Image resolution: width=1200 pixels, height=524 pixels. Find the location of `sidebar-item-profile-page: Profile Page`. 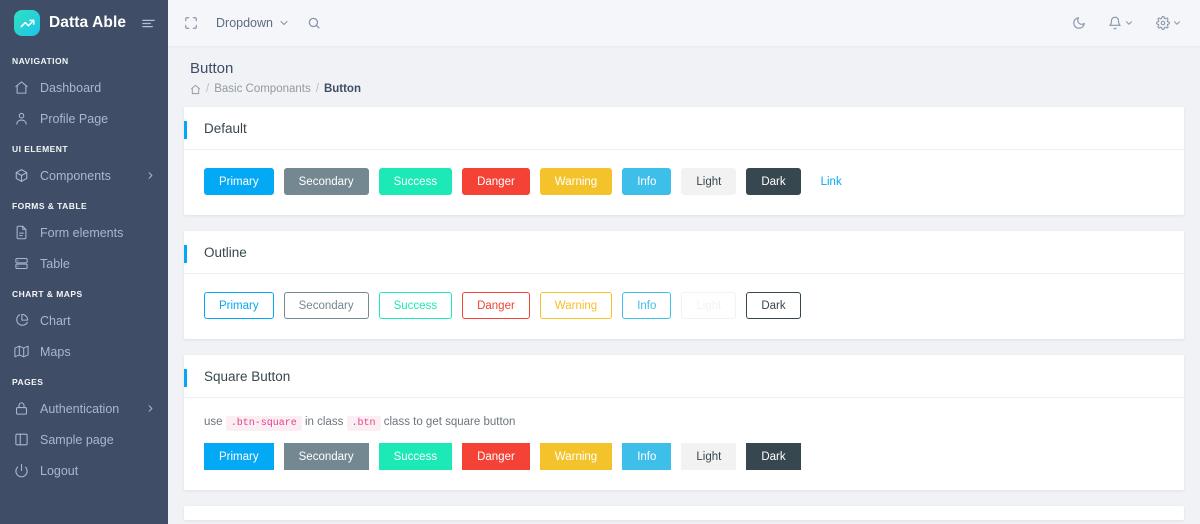

sidebar-item-profile-page: Profile Page is located at coordinates (84, 118).